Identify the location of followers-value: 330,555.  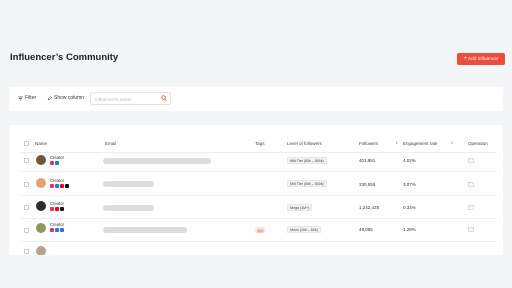
(367, 184).